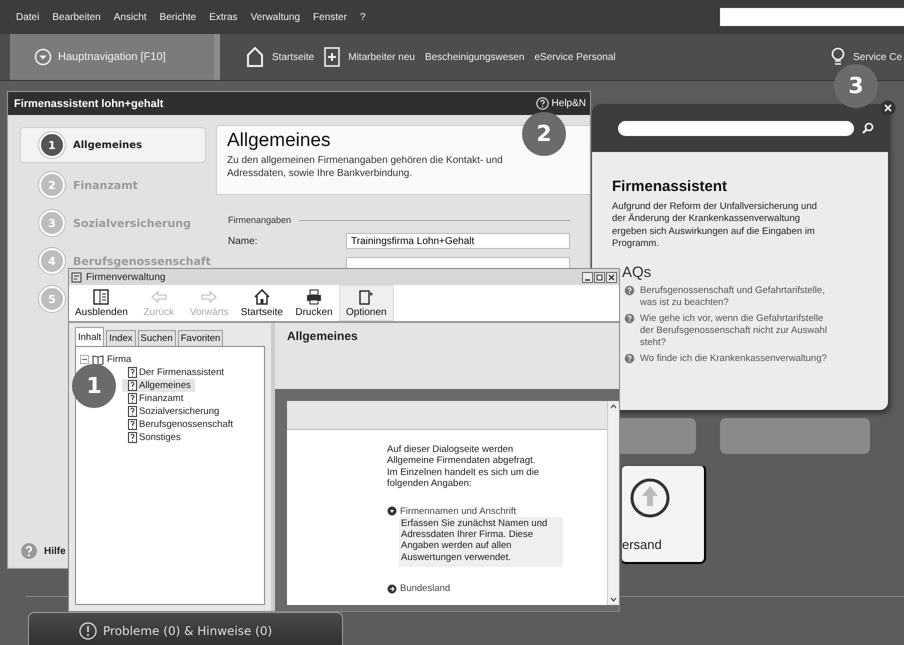 Image resolution: width=904 pixels, height=645 pixels. What do you see at coordinates (98, 359) in the screenshot?
I see `book-icon` at bounding box center [98, 359].